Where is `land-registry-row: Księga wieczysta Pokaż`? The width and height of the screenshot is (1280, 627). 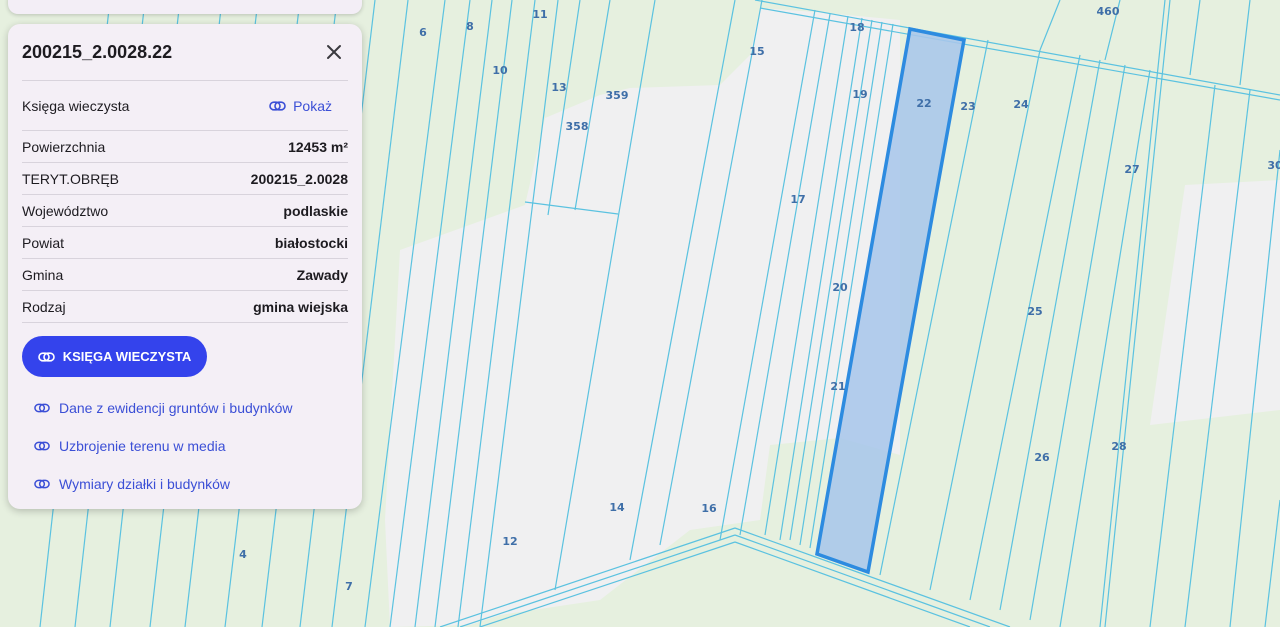
land-registry-row: Księga wieczysta Pokaż is located at coordinates (185, 106).